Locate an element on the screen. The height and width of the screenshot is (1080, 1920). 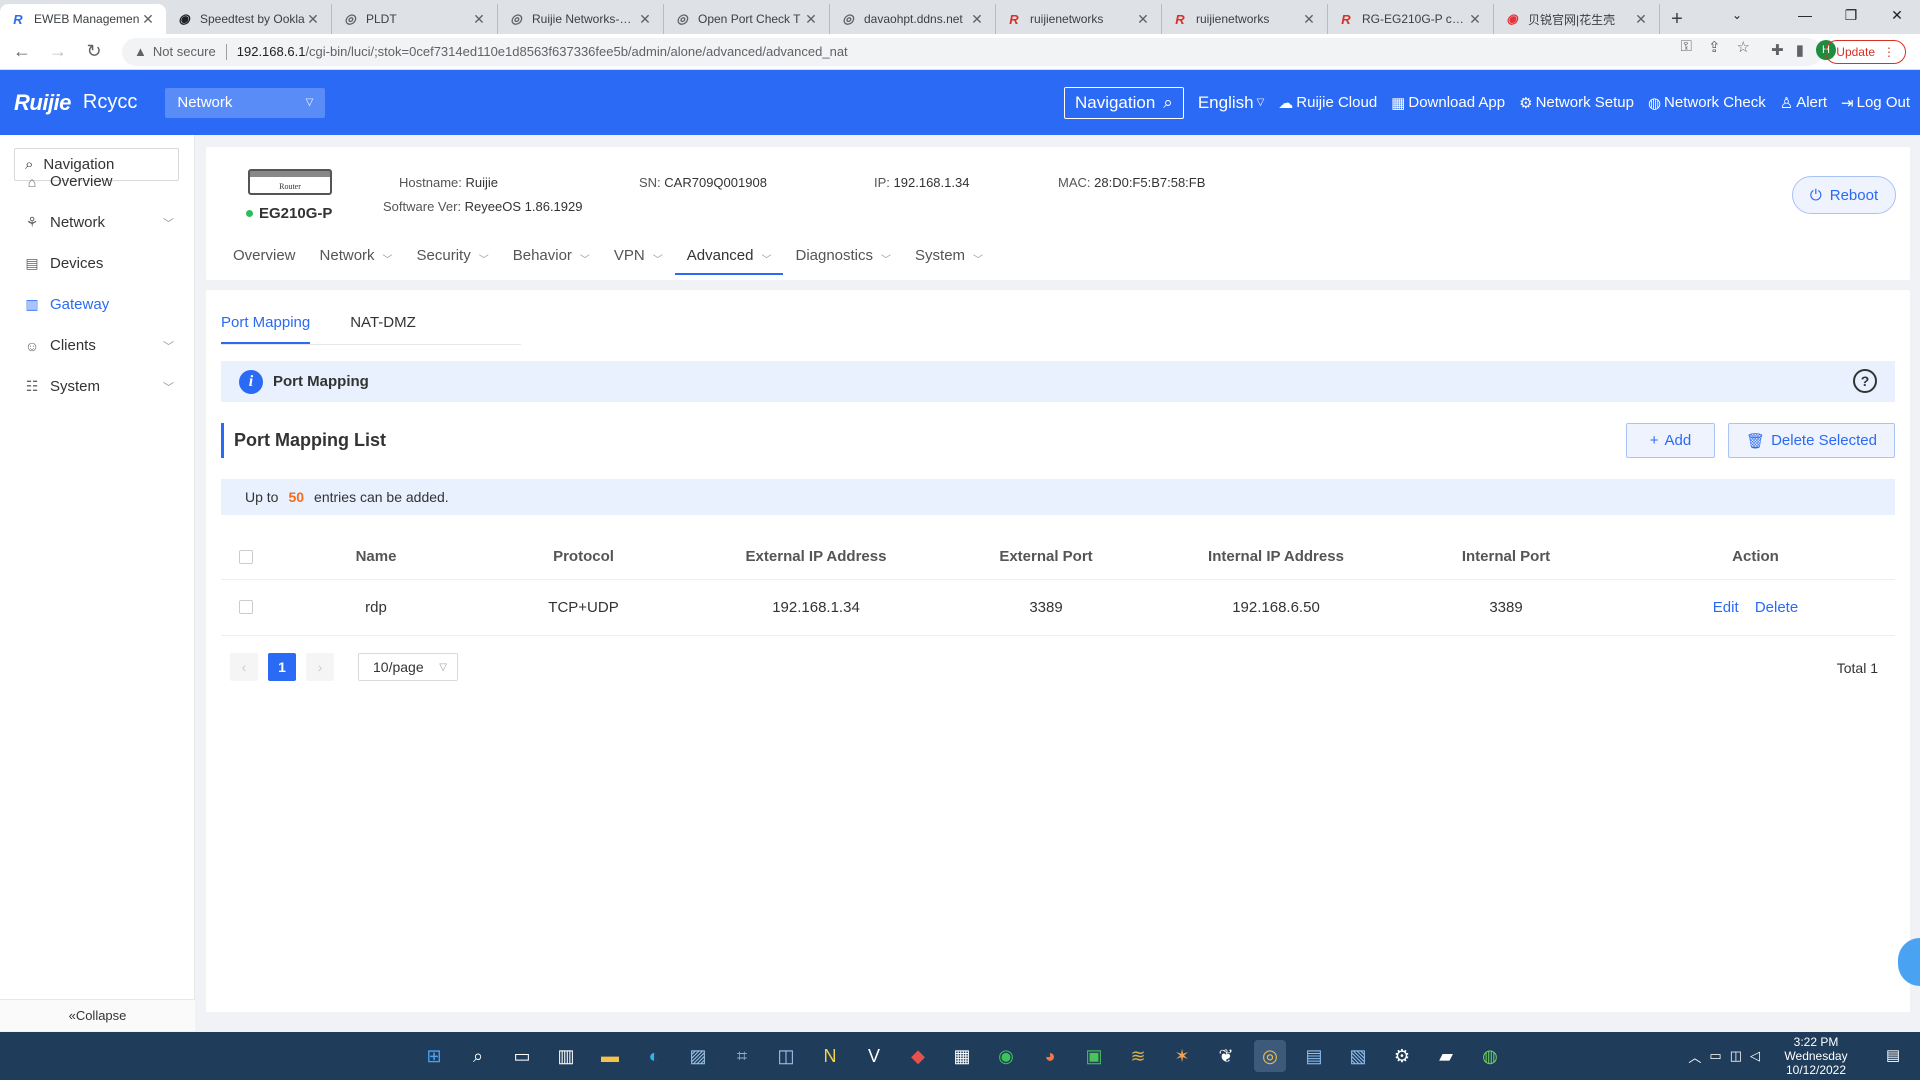
battery-icon: ▭ is located at coordinates (1715, 1056).